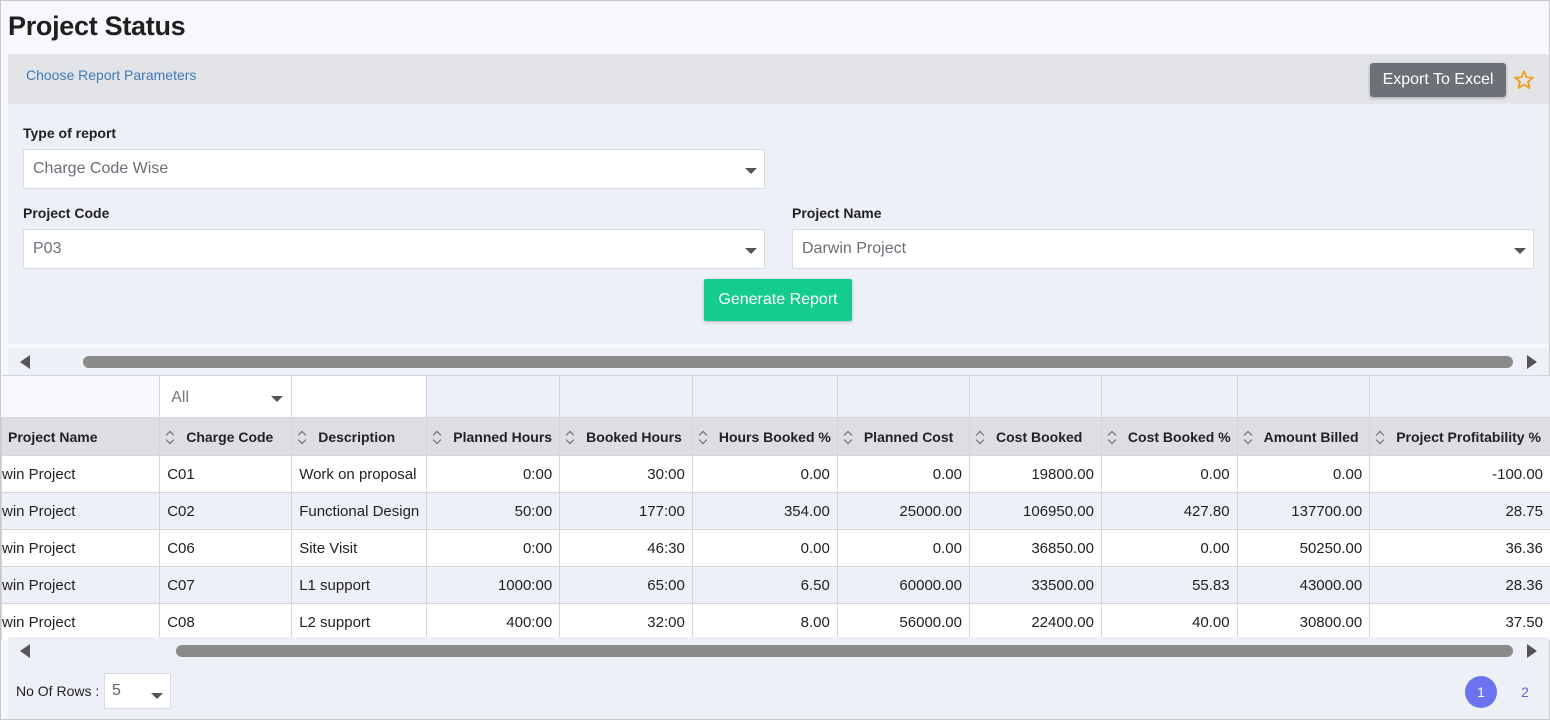 This screenshot has height=720, width=1550. I want to click on booked-hours-cell: 46:30, so click(626, 548).